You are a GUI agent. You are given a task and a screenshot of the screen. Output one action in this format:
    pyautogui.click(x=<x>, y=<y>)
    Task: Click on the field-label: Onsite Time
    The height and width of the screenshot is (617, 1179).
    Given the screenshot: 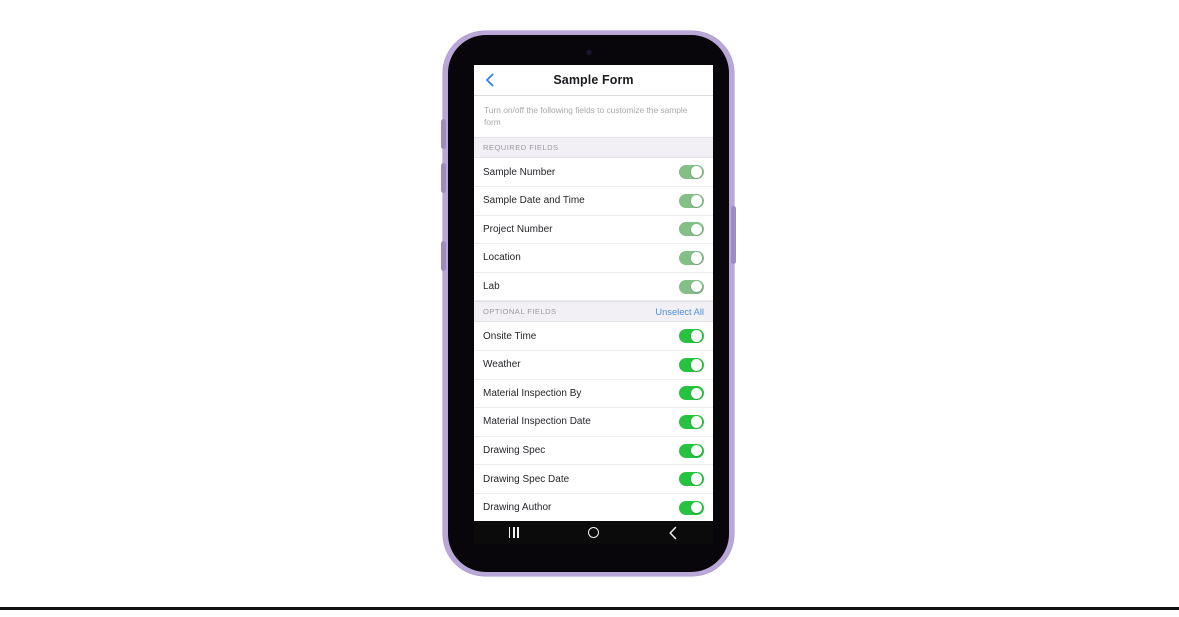 What is the action you would take?
    pyautogui.click(x=510, y=336)
    